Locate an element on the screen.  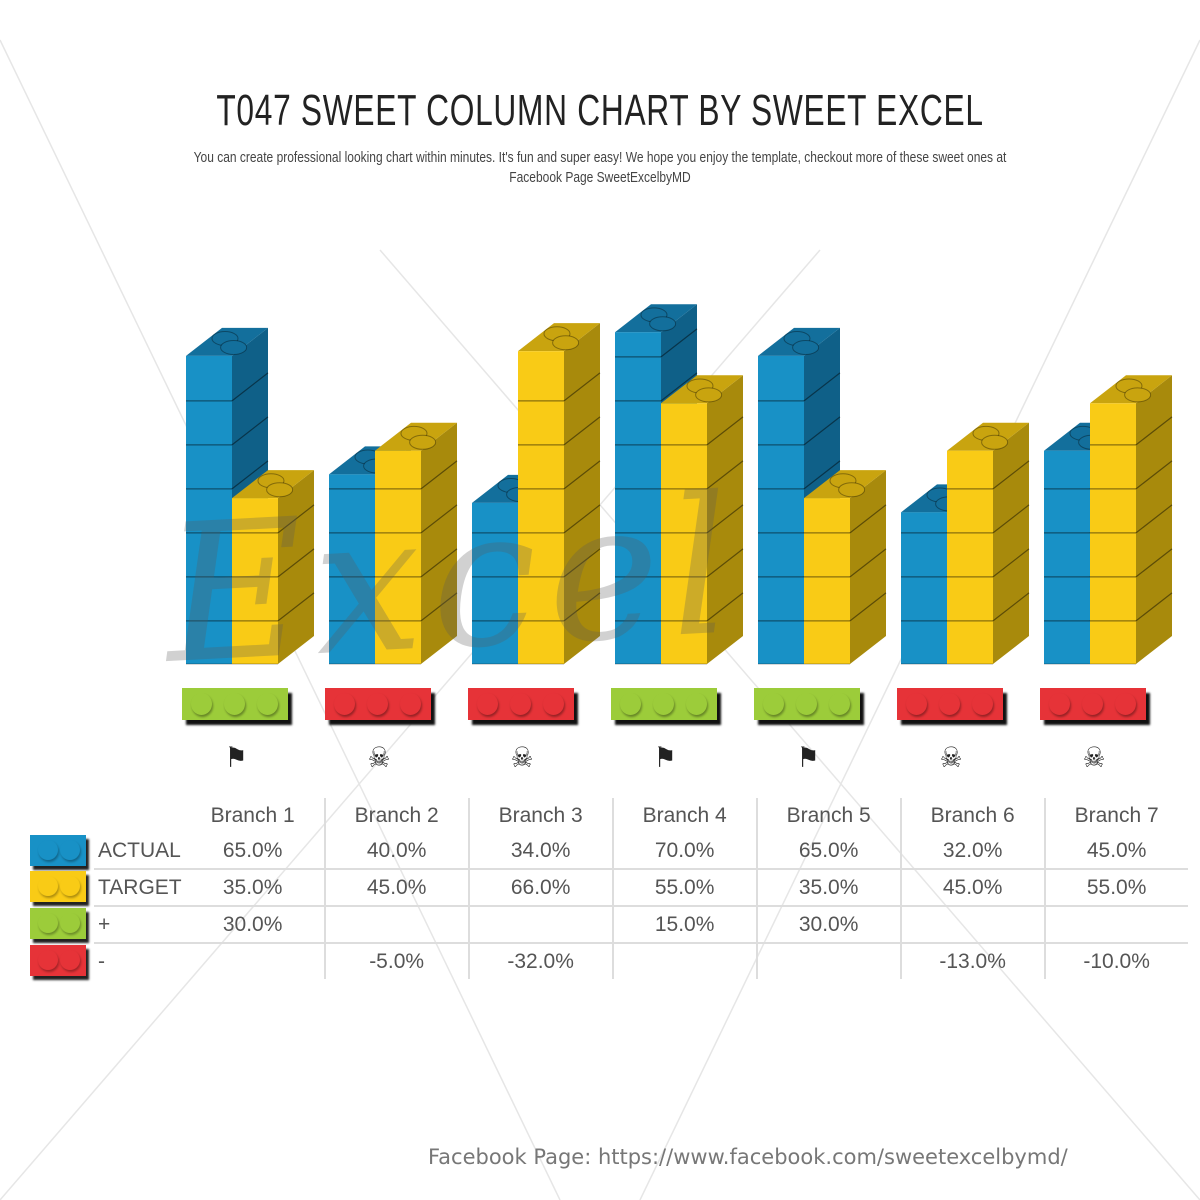
actual-bar-4-front is located at coordinates (638, 498).